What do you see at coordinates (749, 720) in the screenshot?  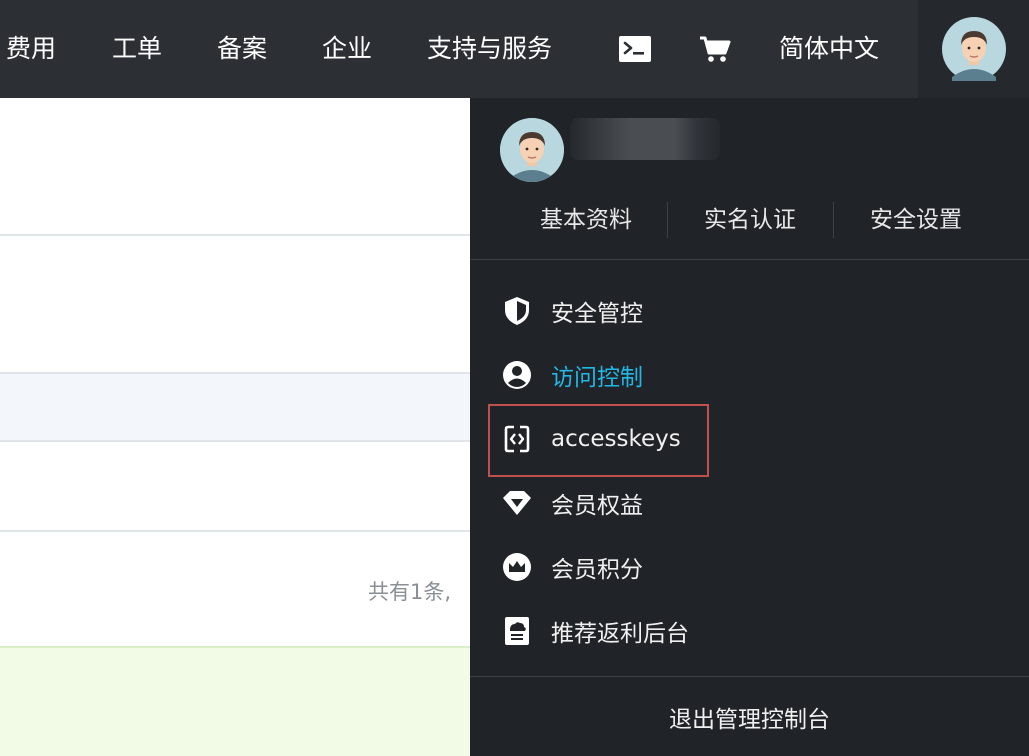 I see `logout-button: 退出管理控制台` at bounding box center [749, 720].